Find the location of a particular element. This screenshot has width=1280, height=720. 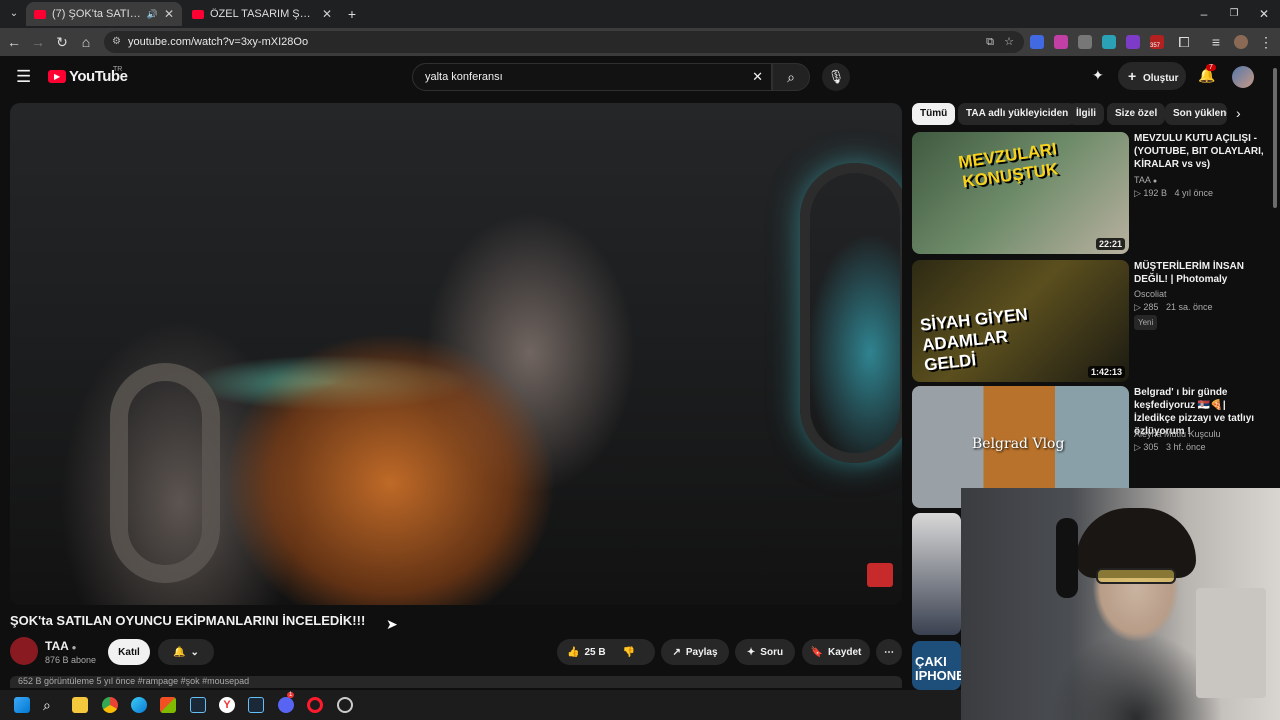

create-label: Oluştur is located at coordinates (1160, 78).